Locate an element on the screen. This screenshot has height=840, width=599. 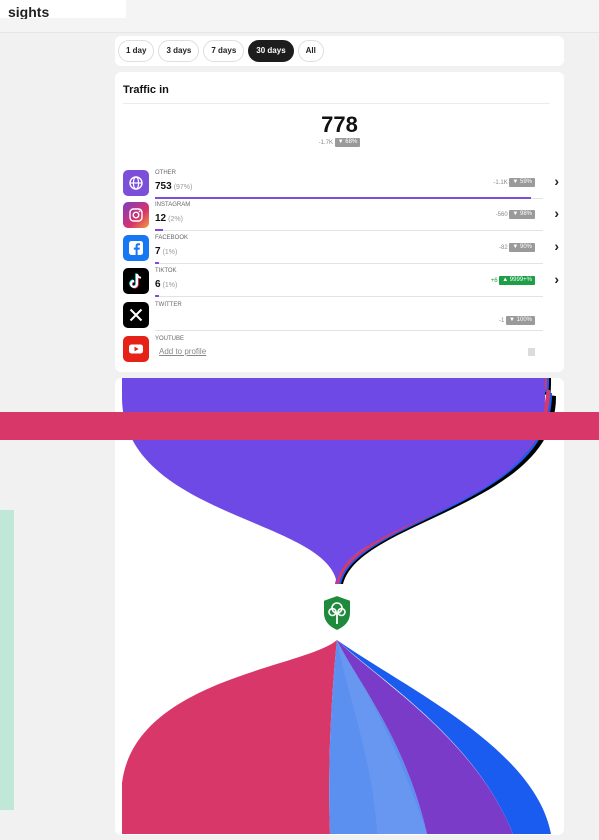
source-change: -1 ▼ 100% is located at coordinates (517, 320).